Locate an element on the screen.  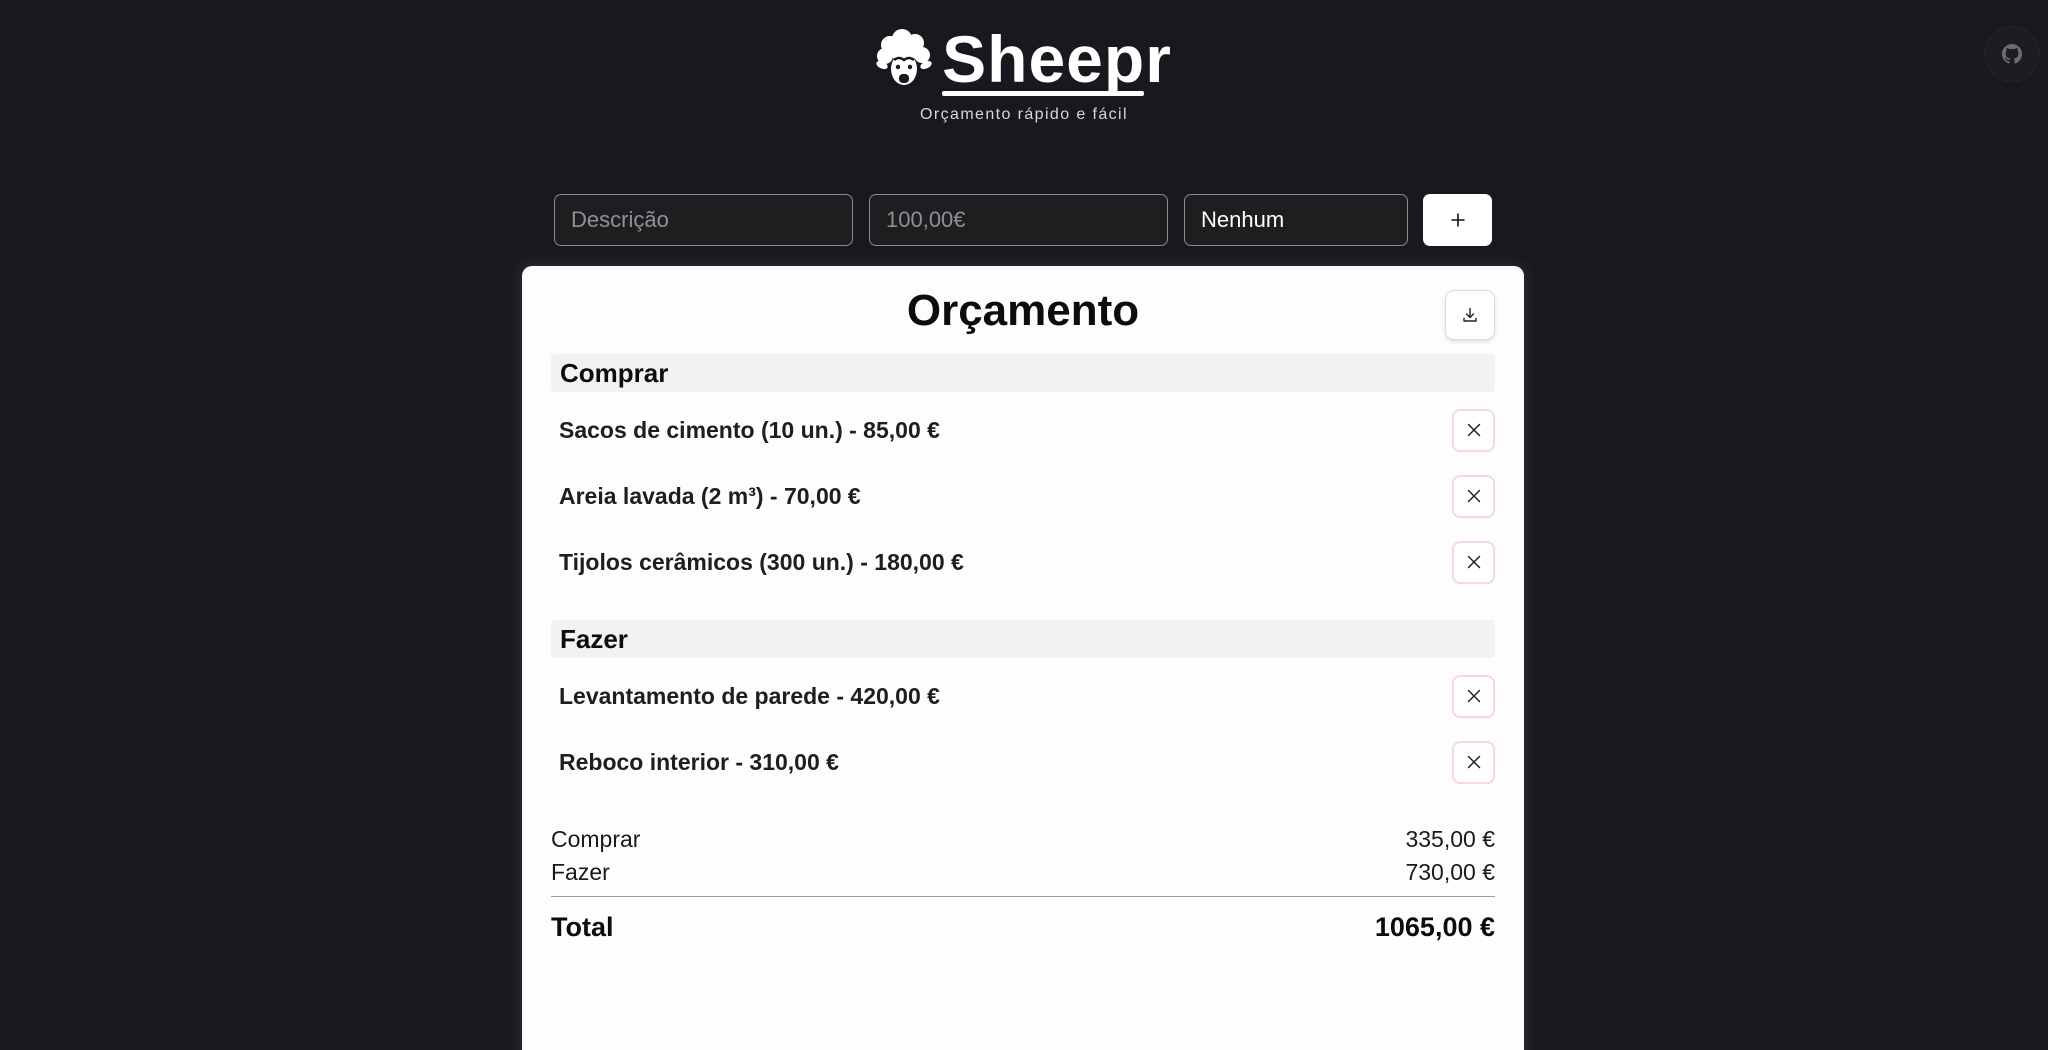
budget-title: Orçamento is located at coordinates (1023, 310).